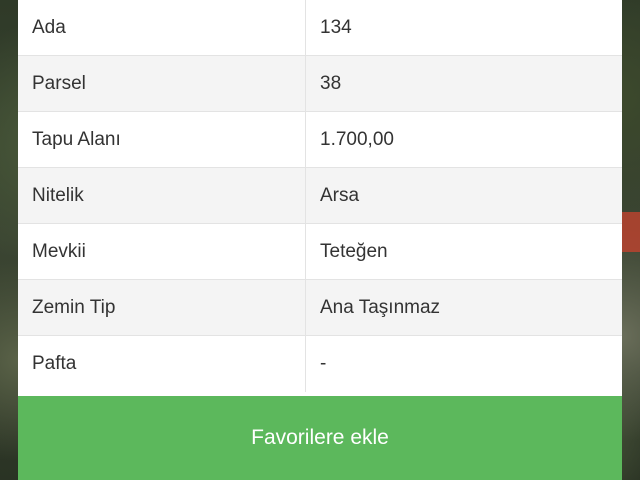 This screenshot has height=480, width=640. What do you see at coordinates (357, 139) in the screenshot?
I see `row-value: 1.700,00` at bounding box center [357, 139].